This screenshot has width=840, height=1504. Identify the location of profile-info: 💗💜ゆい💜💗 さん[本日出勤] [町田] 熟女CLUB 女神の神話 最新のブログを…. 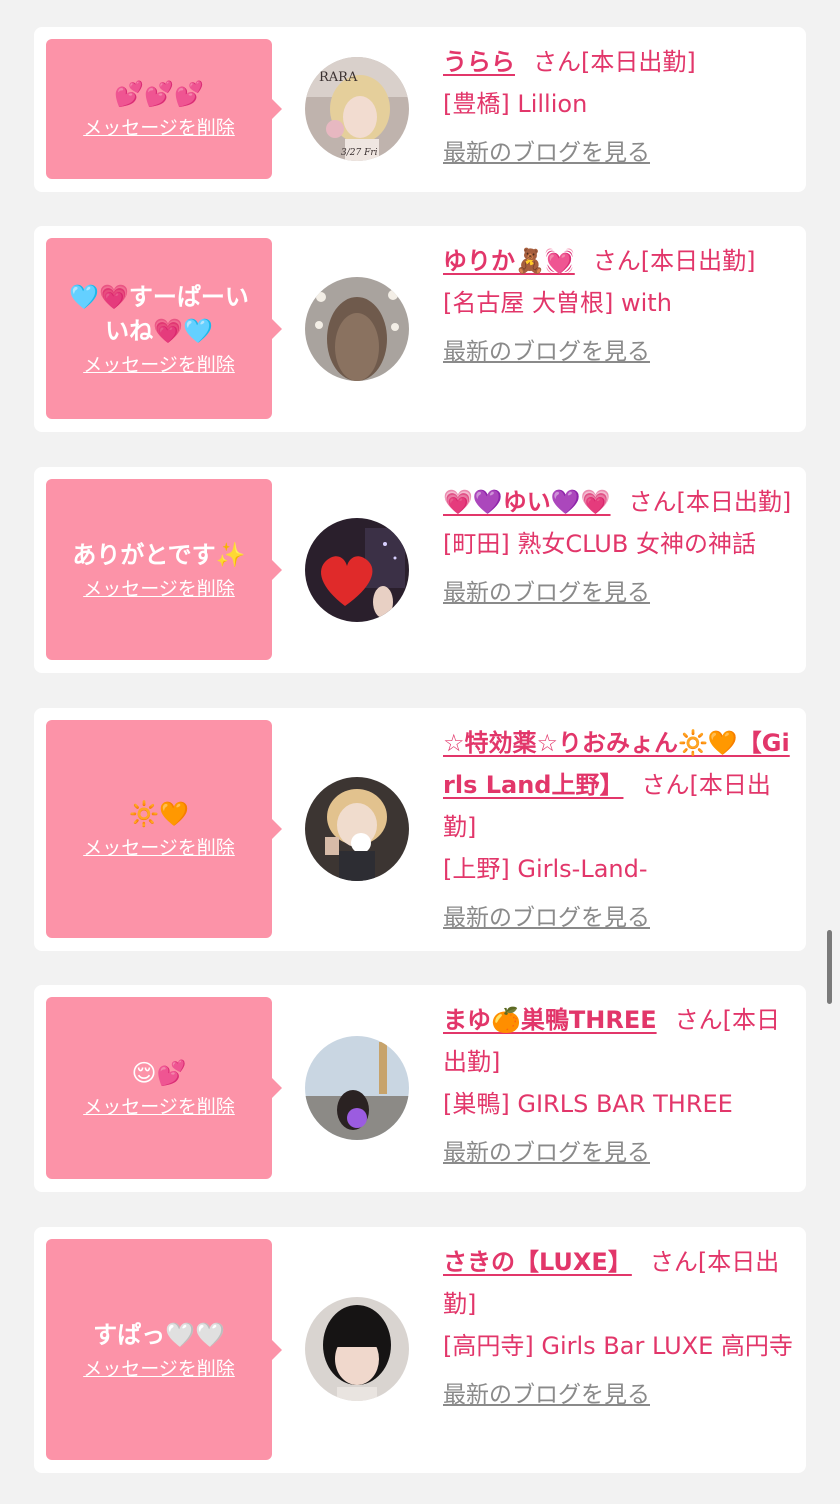
(619, 547).